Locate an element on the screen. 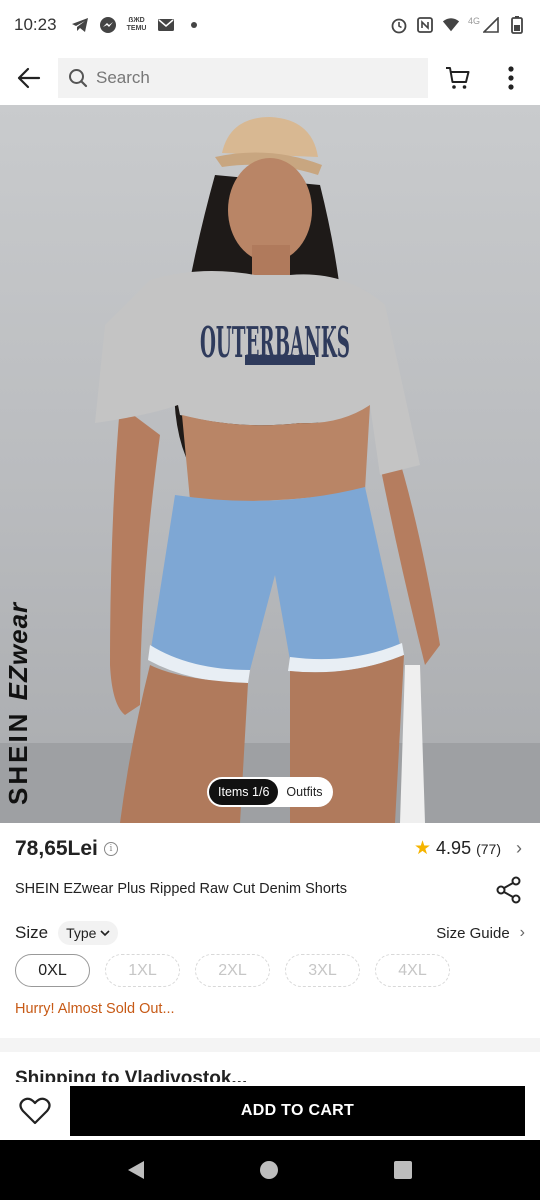 Image resolution: width=540 pixels, height=1200 pixels. chevron-down-icon is located at coordinates (105, 932).